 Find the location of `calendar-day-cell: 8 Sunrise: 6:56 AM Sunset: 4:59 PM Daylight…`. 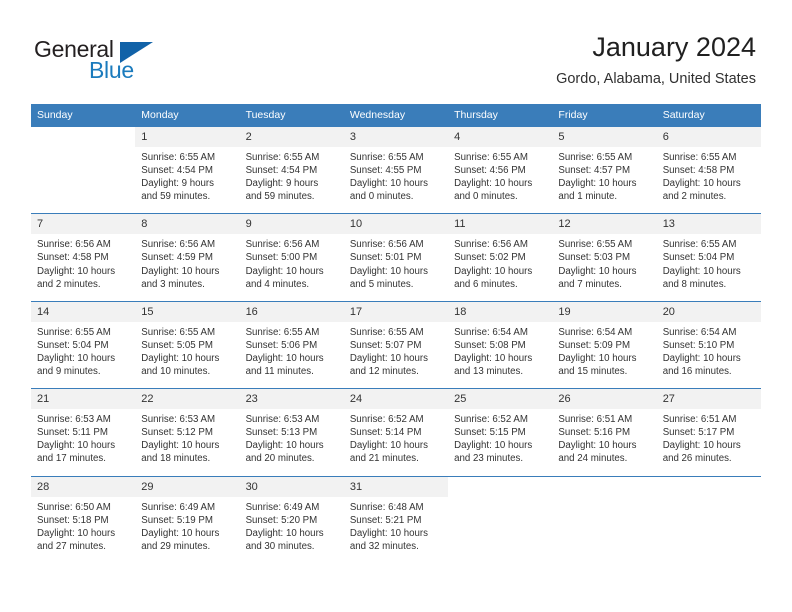

calendar-day-cell: 8 Sunrise: 6:56 AM Sunset: 4:59 PM Daylight… is located at coordinates (187, 257).